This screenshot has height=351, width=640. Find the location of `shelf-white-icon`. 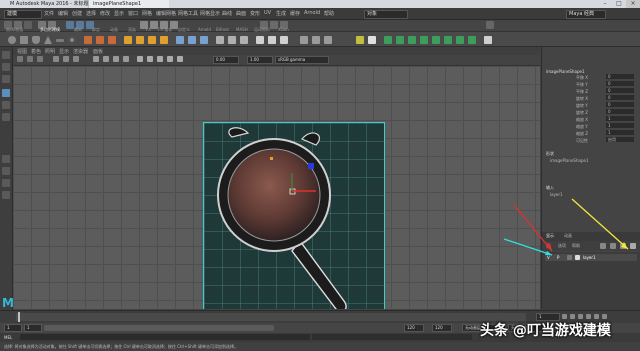

shelf-white-icon is located at coordinates (488, 40).